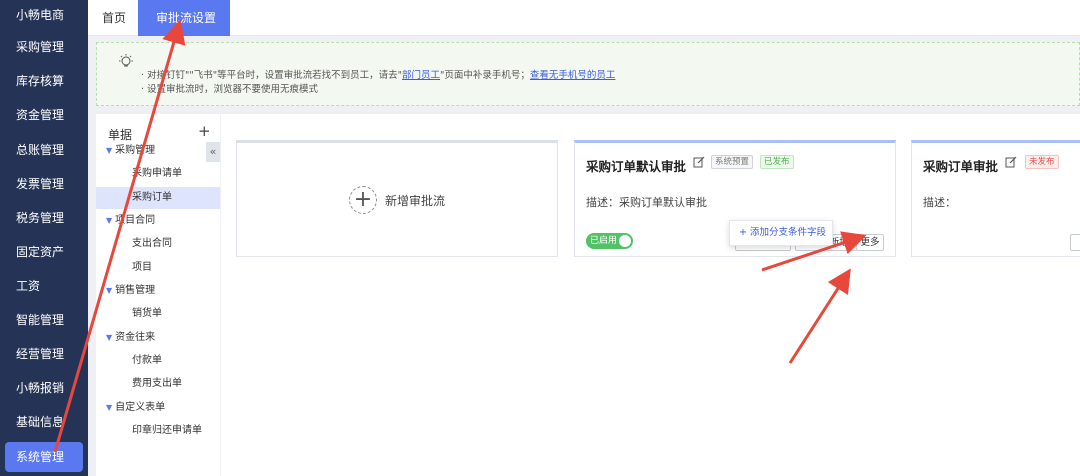 This screenshot has width=1080, height=476. What do you see at coordinates (44, 15) in the screenshot?
I see `nav-item-ecommerce: 小畅电商` at bounding box center [44, 15].